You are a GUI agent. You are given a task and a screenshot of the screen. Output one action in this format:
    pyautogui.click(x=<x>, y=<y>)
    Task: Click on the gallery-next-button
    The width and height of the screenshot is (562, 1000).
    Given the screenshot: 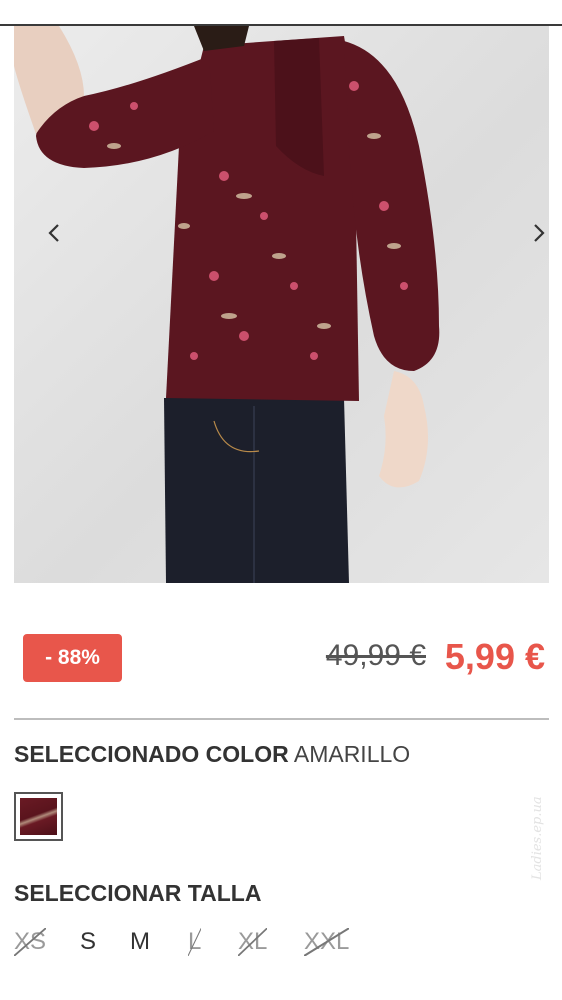 What is the action you would take?
    pyautogui.click(x=536, y=233)
    